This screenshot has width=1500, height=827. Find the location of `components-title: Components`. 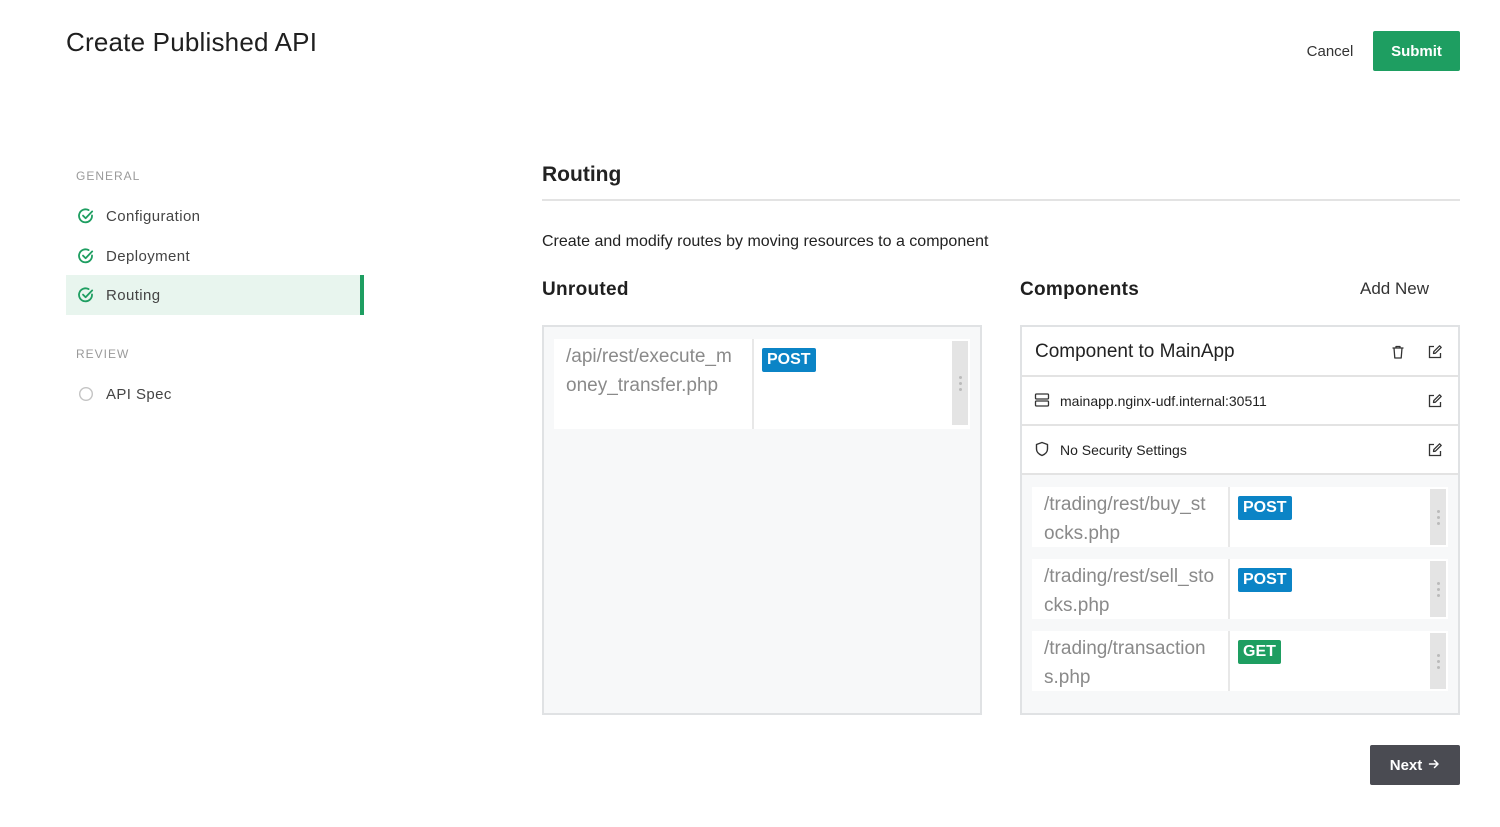

components-title: Components is located at coordinates (1080, 289).